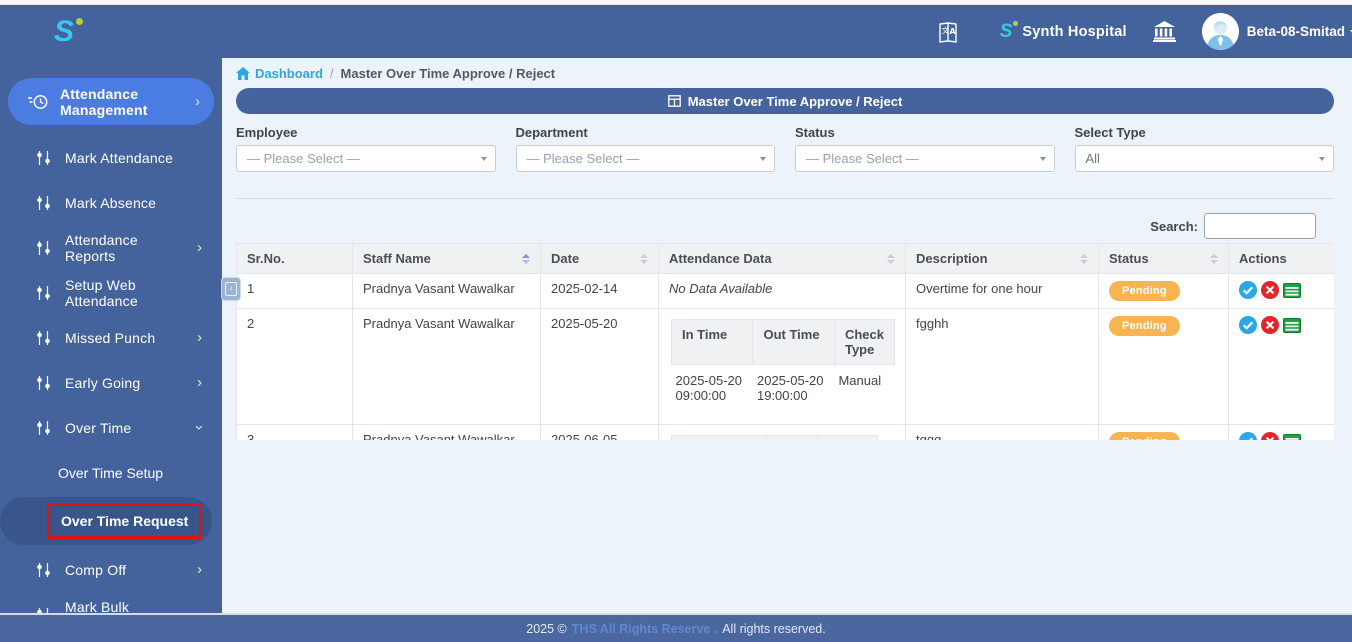 This screenshot has height=642, width=1352. I want to click on sidebar-collapse-button: ‹, so click(231, 289).